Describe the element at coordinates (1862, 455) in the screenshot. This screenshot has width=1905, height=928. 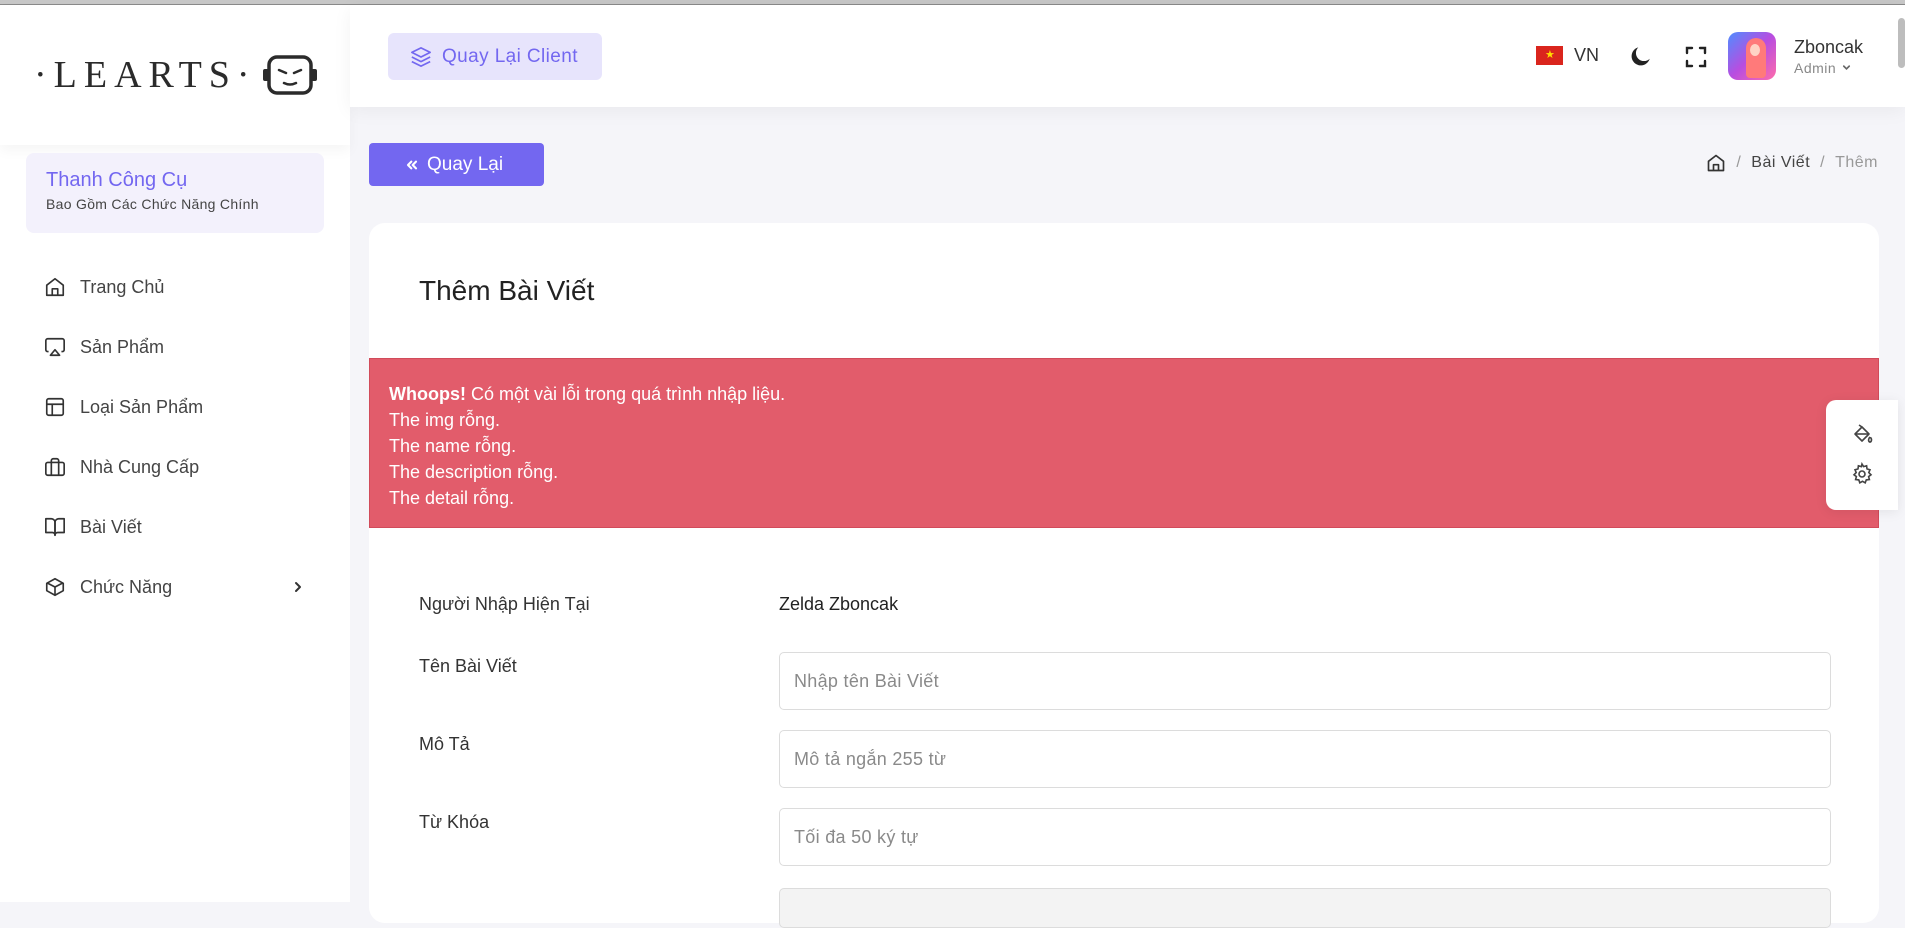
I see `customizer-panel` at that location.